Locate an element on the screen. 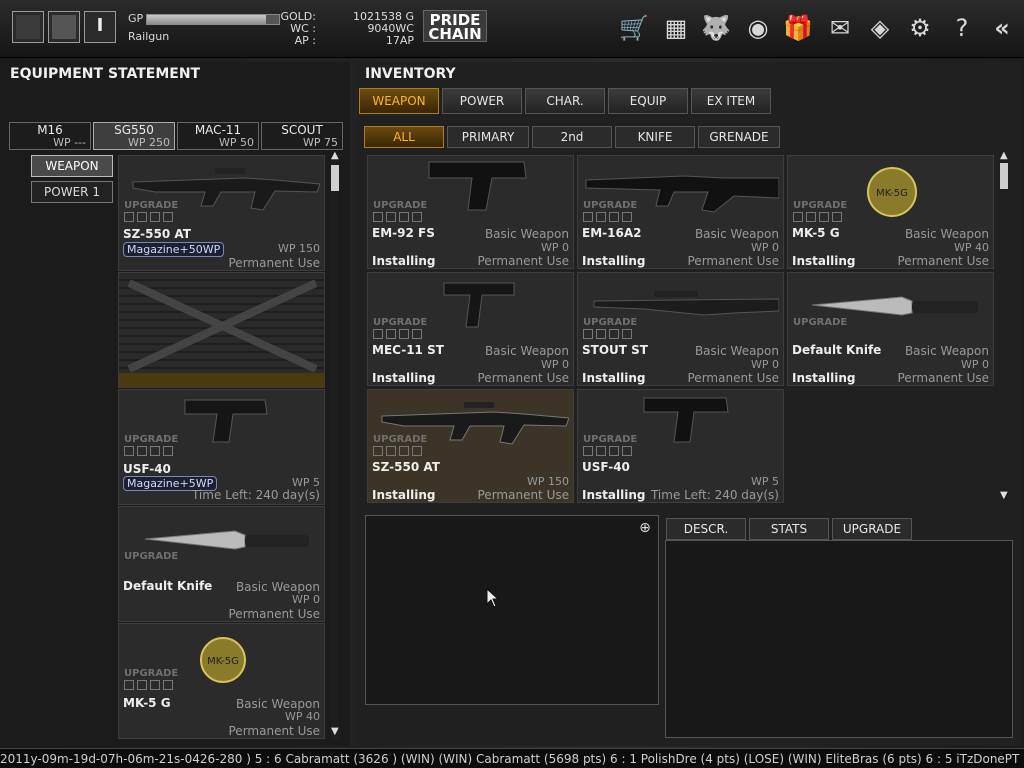  loadout-tab-mac11: MAC-11 WP 50 is located at coordinates (218, 136).